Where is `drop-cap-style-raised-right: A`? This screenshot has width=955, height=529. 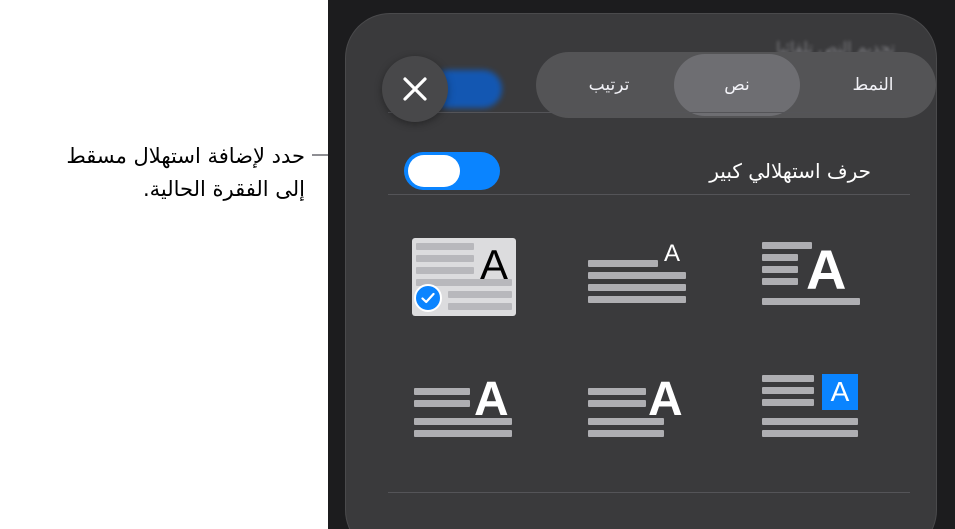 drop-cap-style-raised-right: A is located at coordinates (638, 411).